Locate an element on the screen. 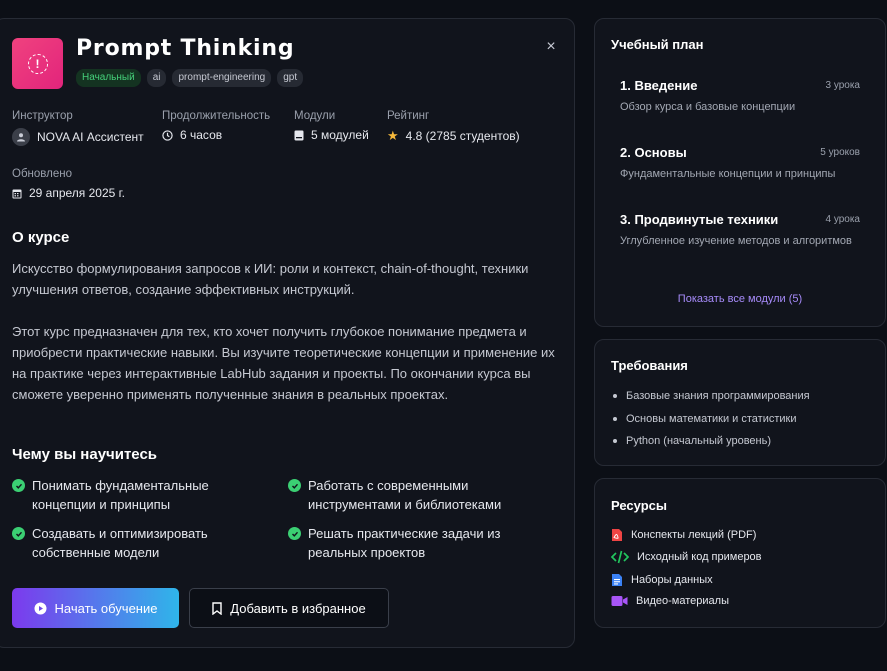  requirement-item: Основы математики и статистики is located at coordinates (704, 419).